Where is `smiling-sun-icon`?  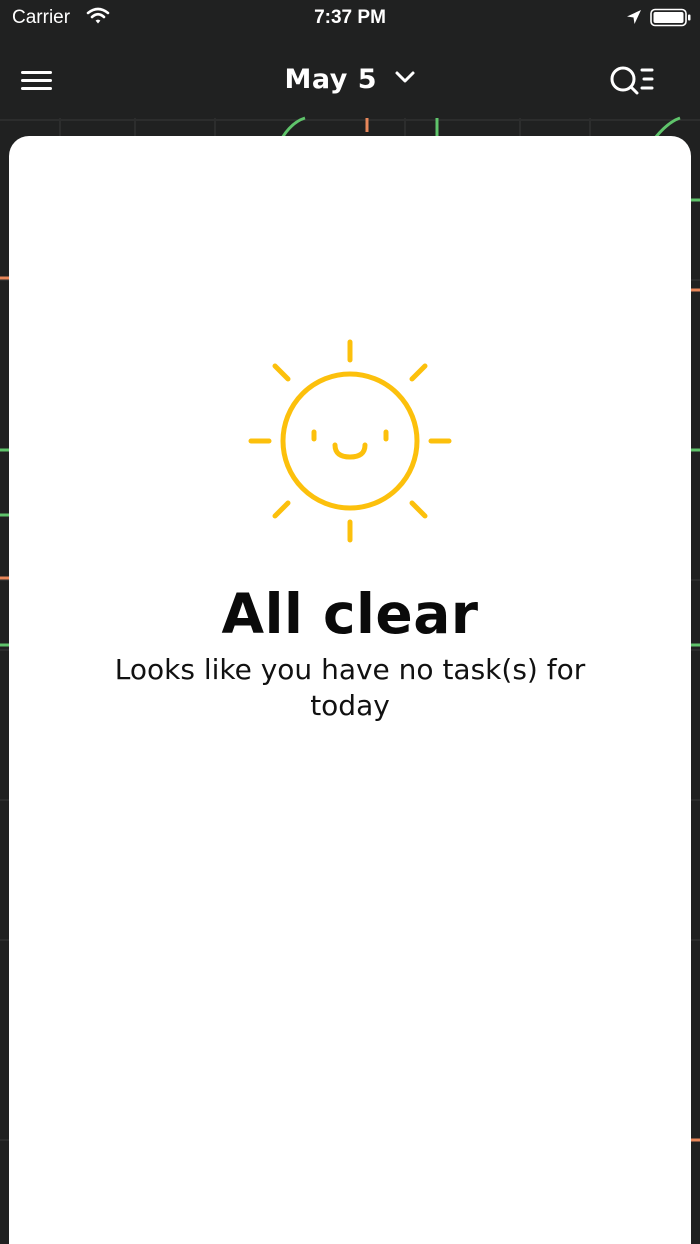 smiling-sun-icon is located at coordinates (350, 441).